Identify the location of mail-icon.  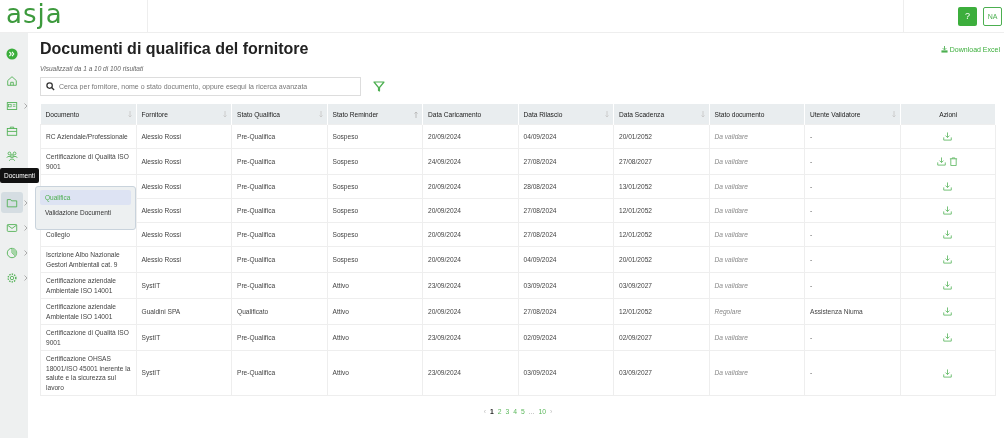
(12, 227).